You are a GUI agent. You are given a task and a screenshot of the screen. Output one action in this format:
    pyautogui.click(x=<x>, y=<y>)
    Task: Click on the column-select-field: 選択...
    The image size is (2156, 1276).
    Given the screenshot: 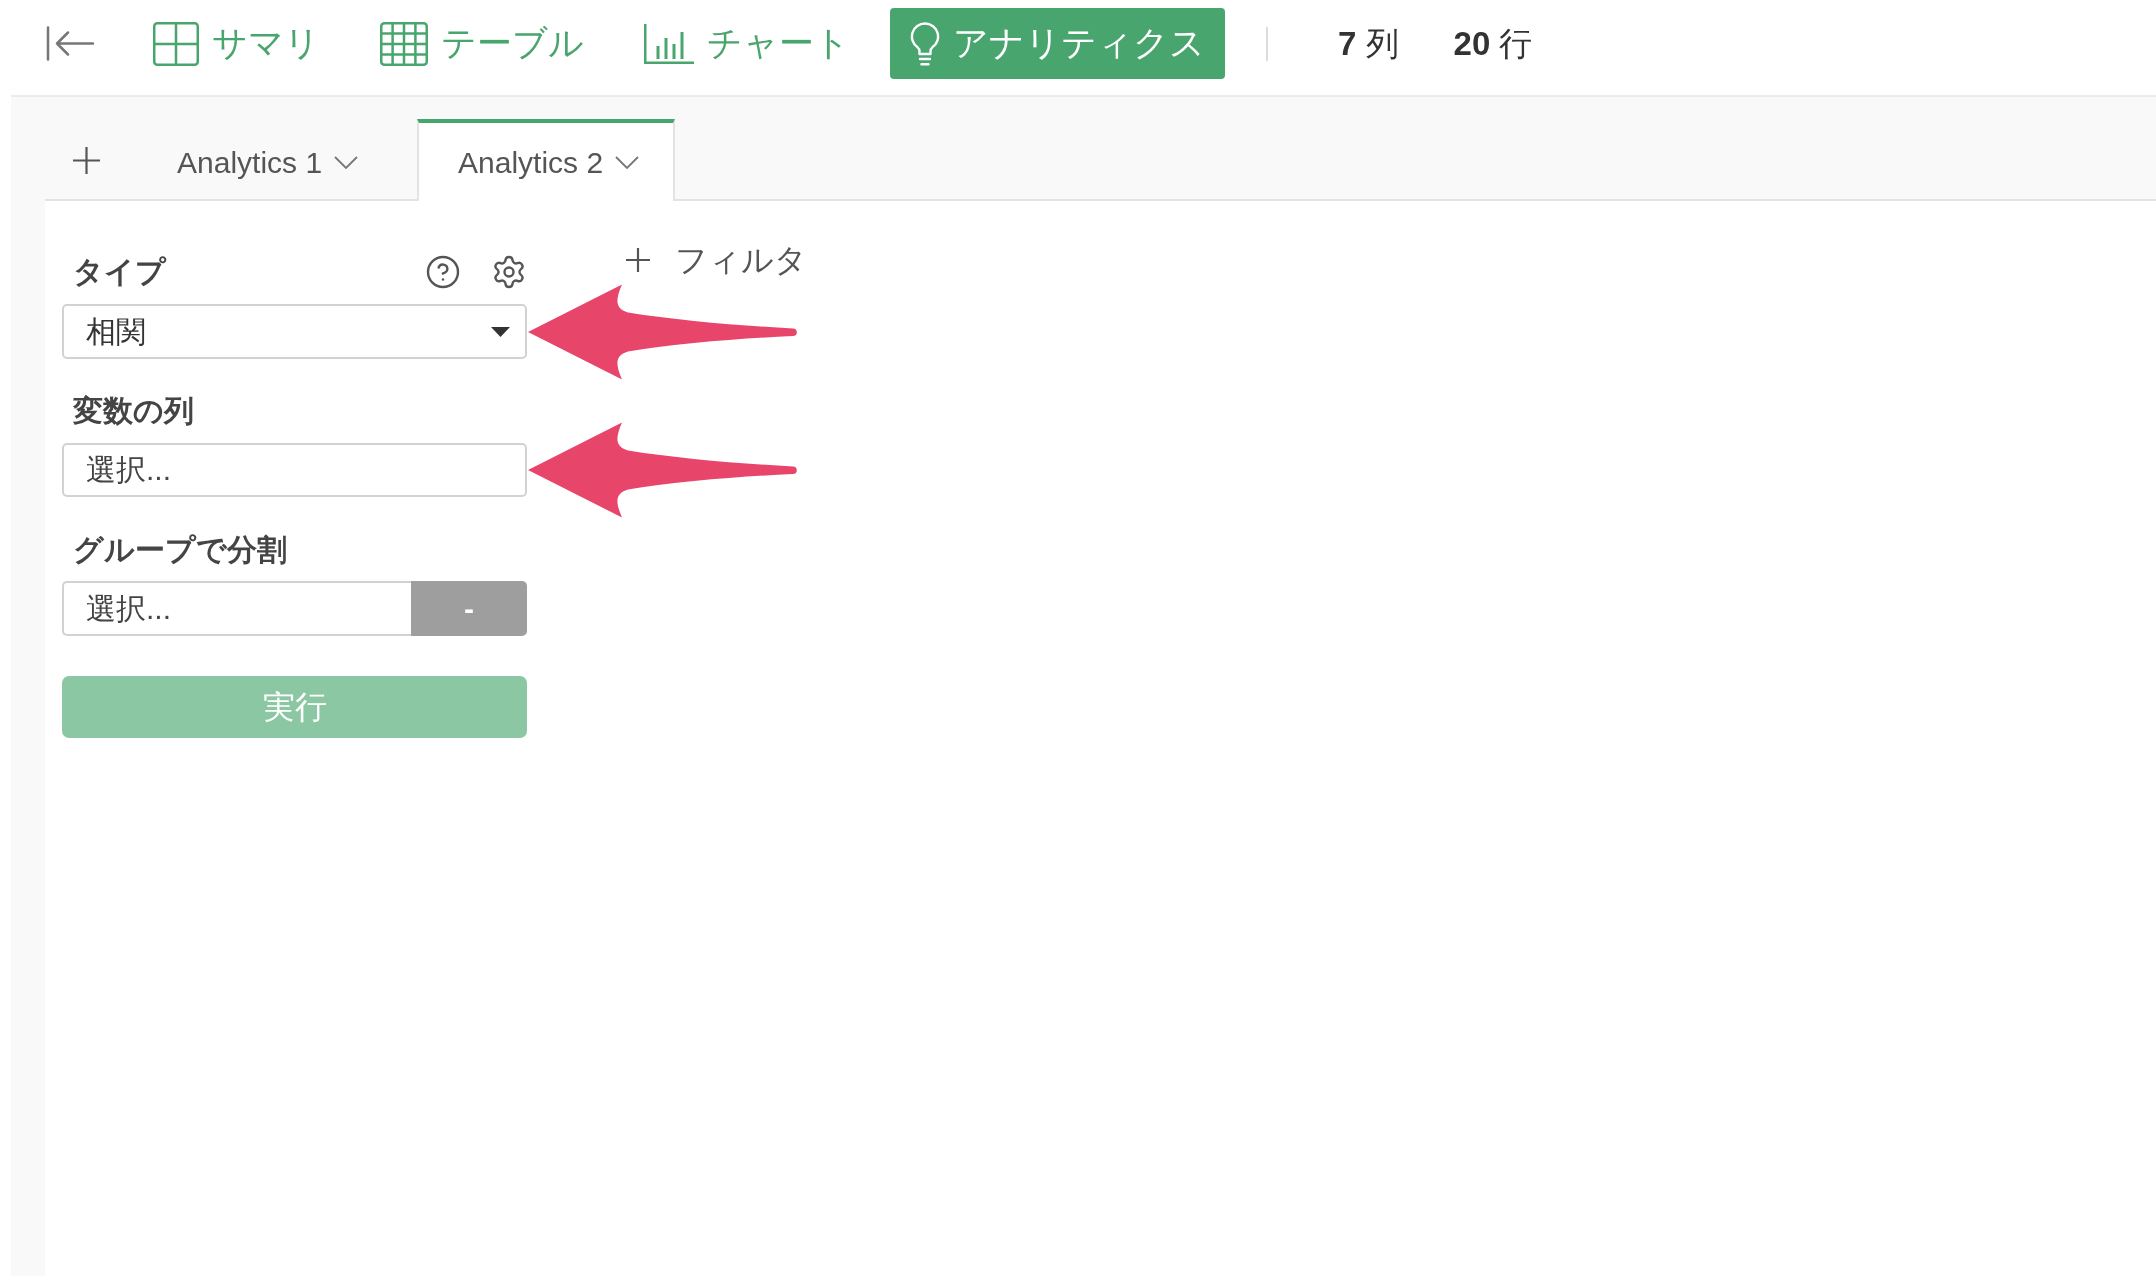 What is the action you would take?
    pyautogui.click(x=294, y=470)
    